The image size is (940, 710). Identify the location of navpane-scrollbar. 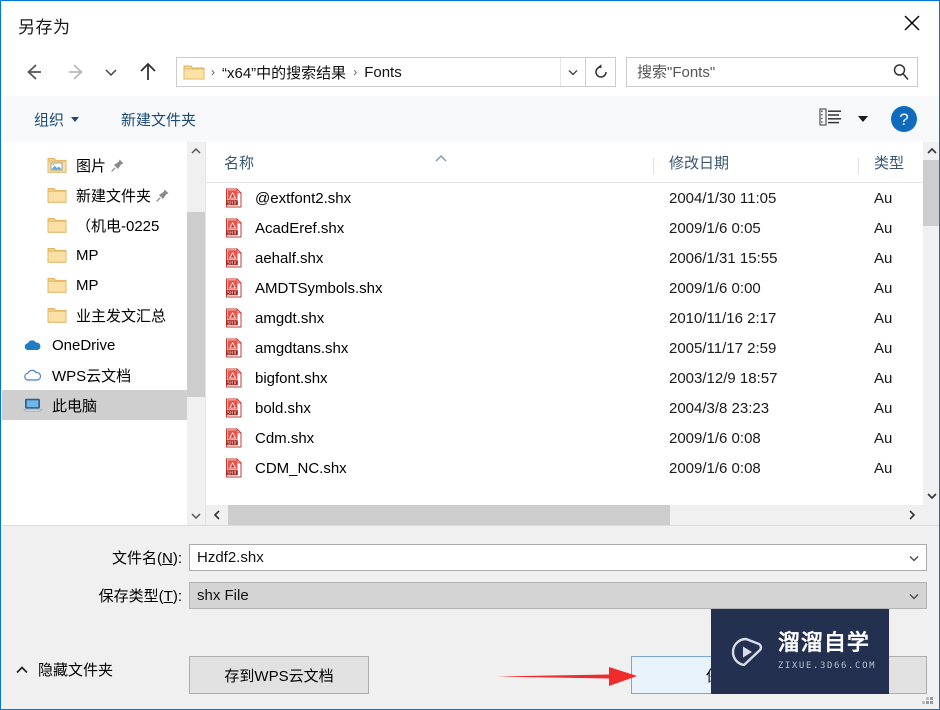
(196, 333).